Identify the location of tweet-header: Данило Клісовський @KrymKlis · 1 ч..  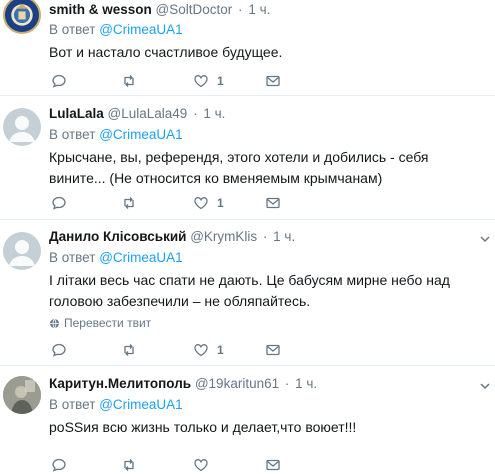
(172, 236).